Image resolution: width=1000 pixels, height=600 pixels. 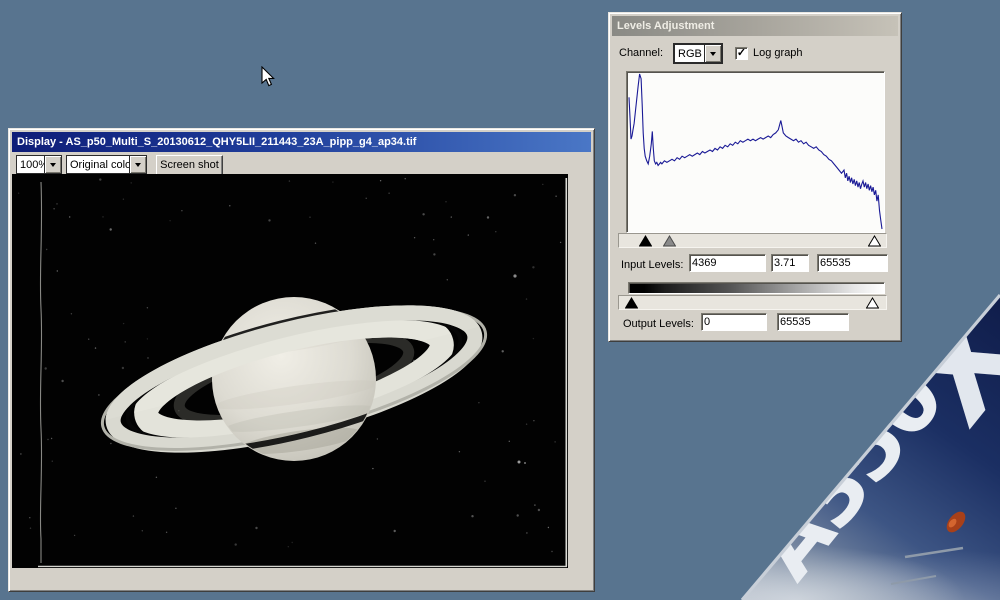 I want to click on log-graph-label: Log graph, so click(x=778, y=53).